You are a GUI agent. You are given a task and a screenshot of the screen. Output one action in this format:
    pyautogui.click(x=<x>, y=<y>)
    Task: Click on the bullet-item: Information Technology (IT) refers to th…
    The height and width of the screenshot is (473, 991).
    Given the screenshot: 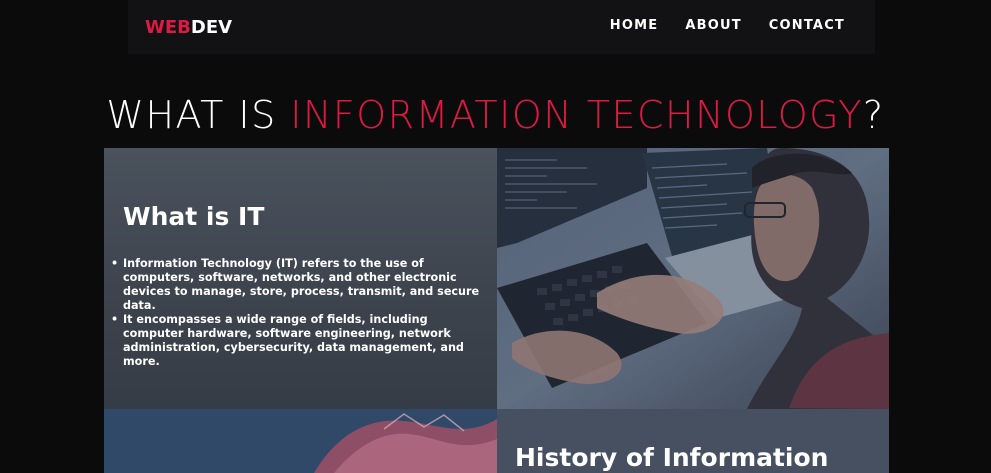 What is the action you would take?
    pyautogui.click(x=297, y=285)
    